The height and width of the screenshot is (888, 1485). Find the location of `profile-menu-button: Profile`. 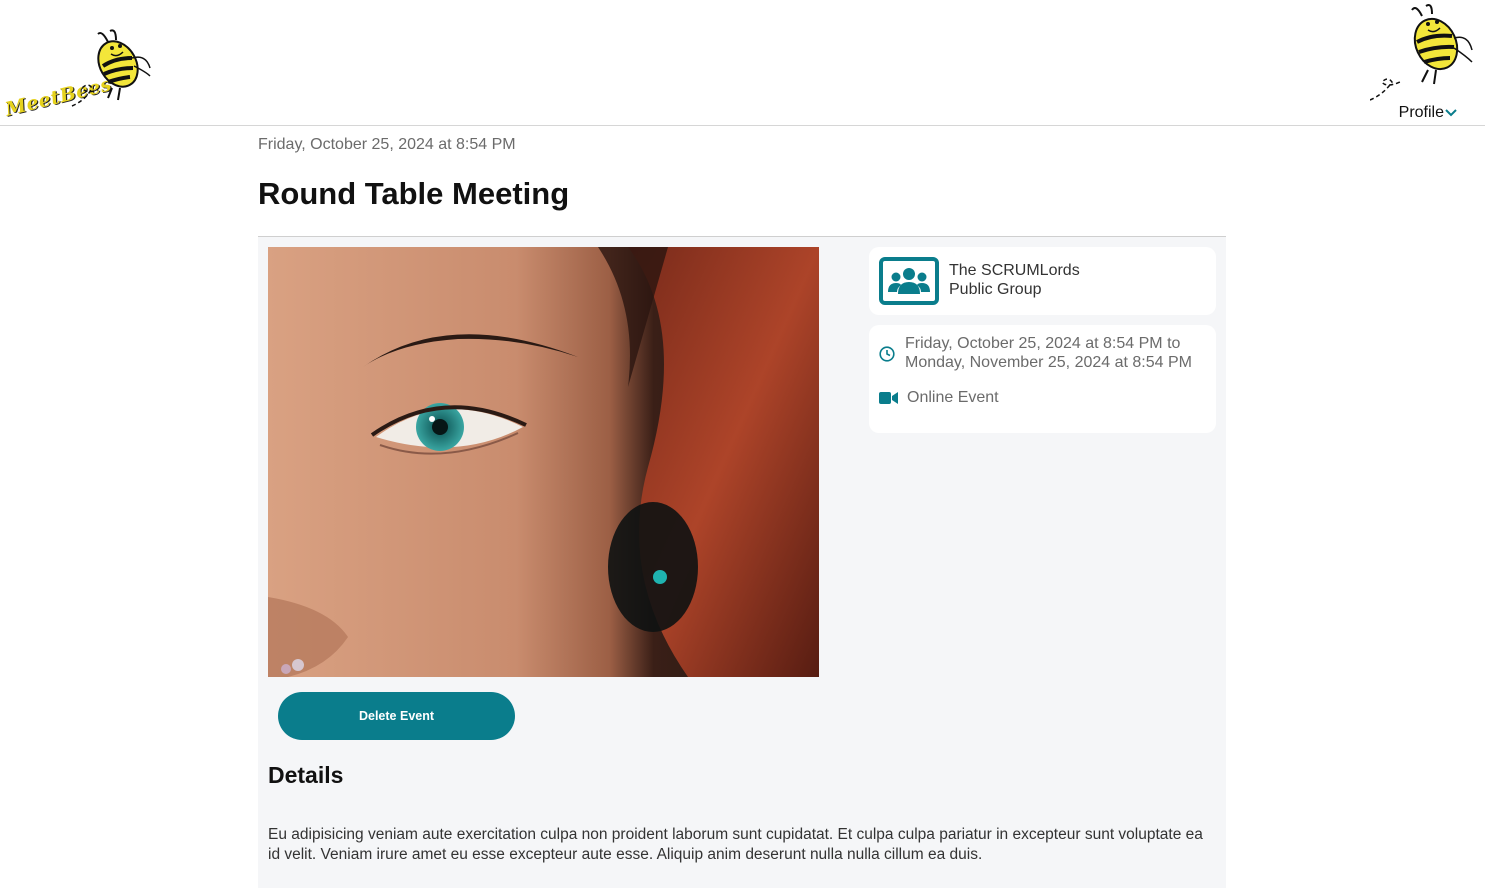

profile-menu-button: Profile is located at coordinates (1428, 113).